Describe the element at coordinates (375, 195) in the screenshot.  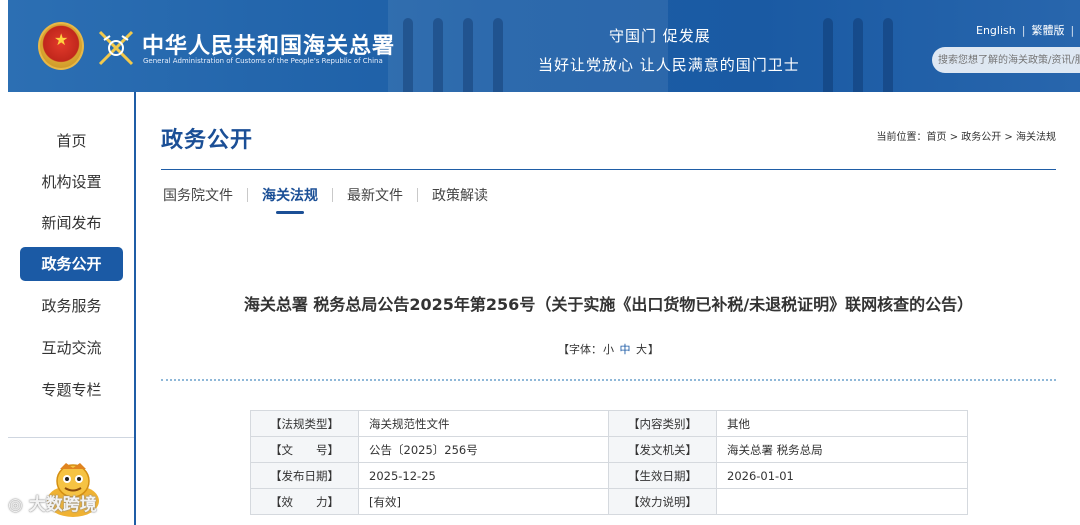
I see `tab-latest-documents: 最新文件` at that location.